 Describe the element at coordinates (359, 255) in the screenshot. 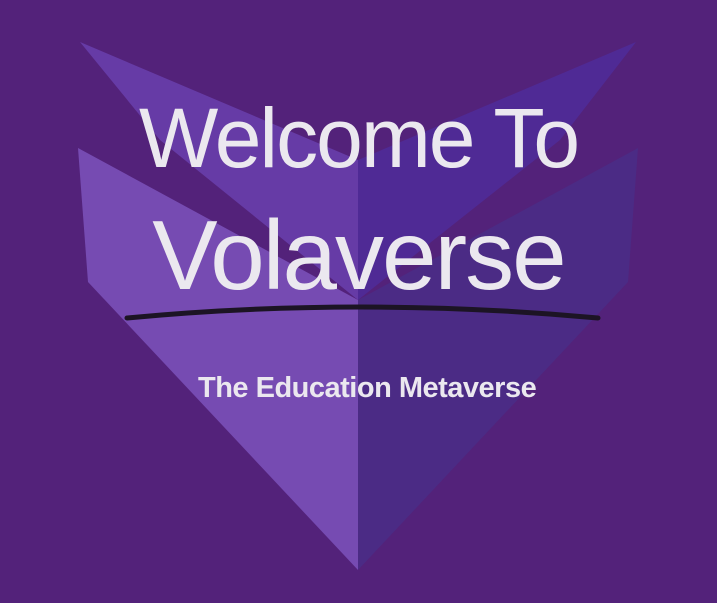

I see `hero-title-line2: Volaverse` at that location.